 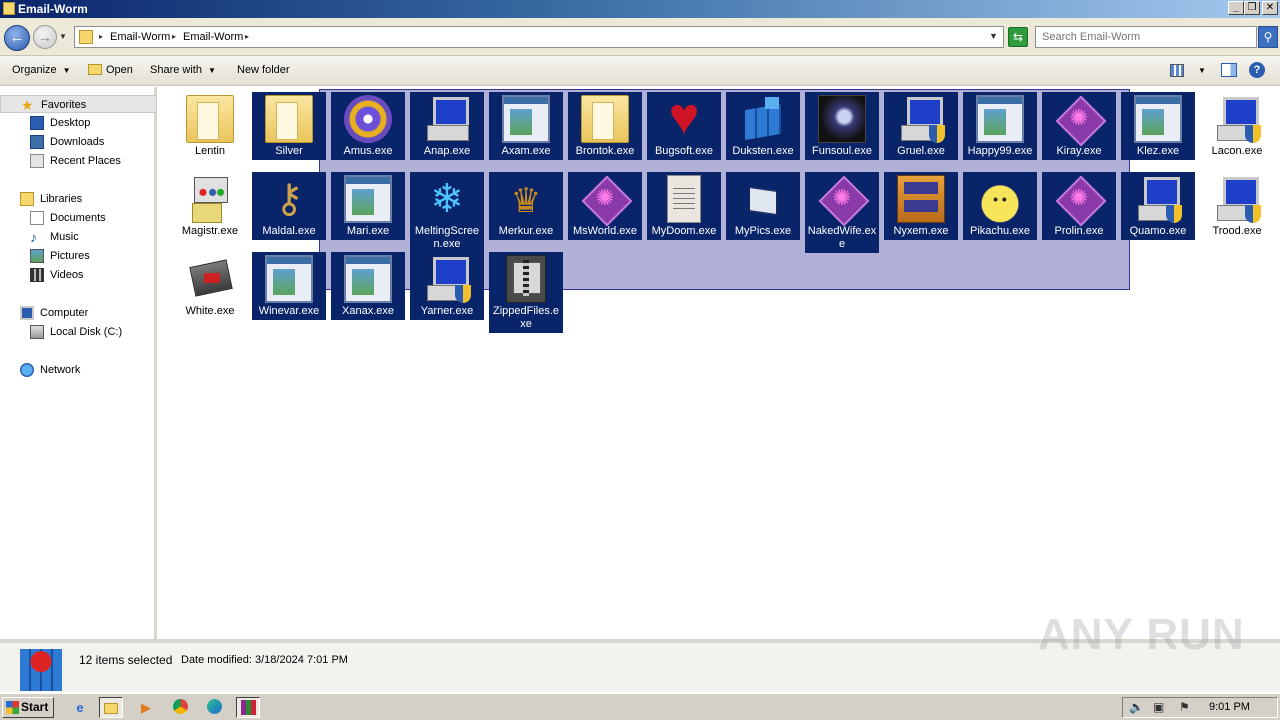 I want to click on help-icon: ?, so click(x=1257, y=70).